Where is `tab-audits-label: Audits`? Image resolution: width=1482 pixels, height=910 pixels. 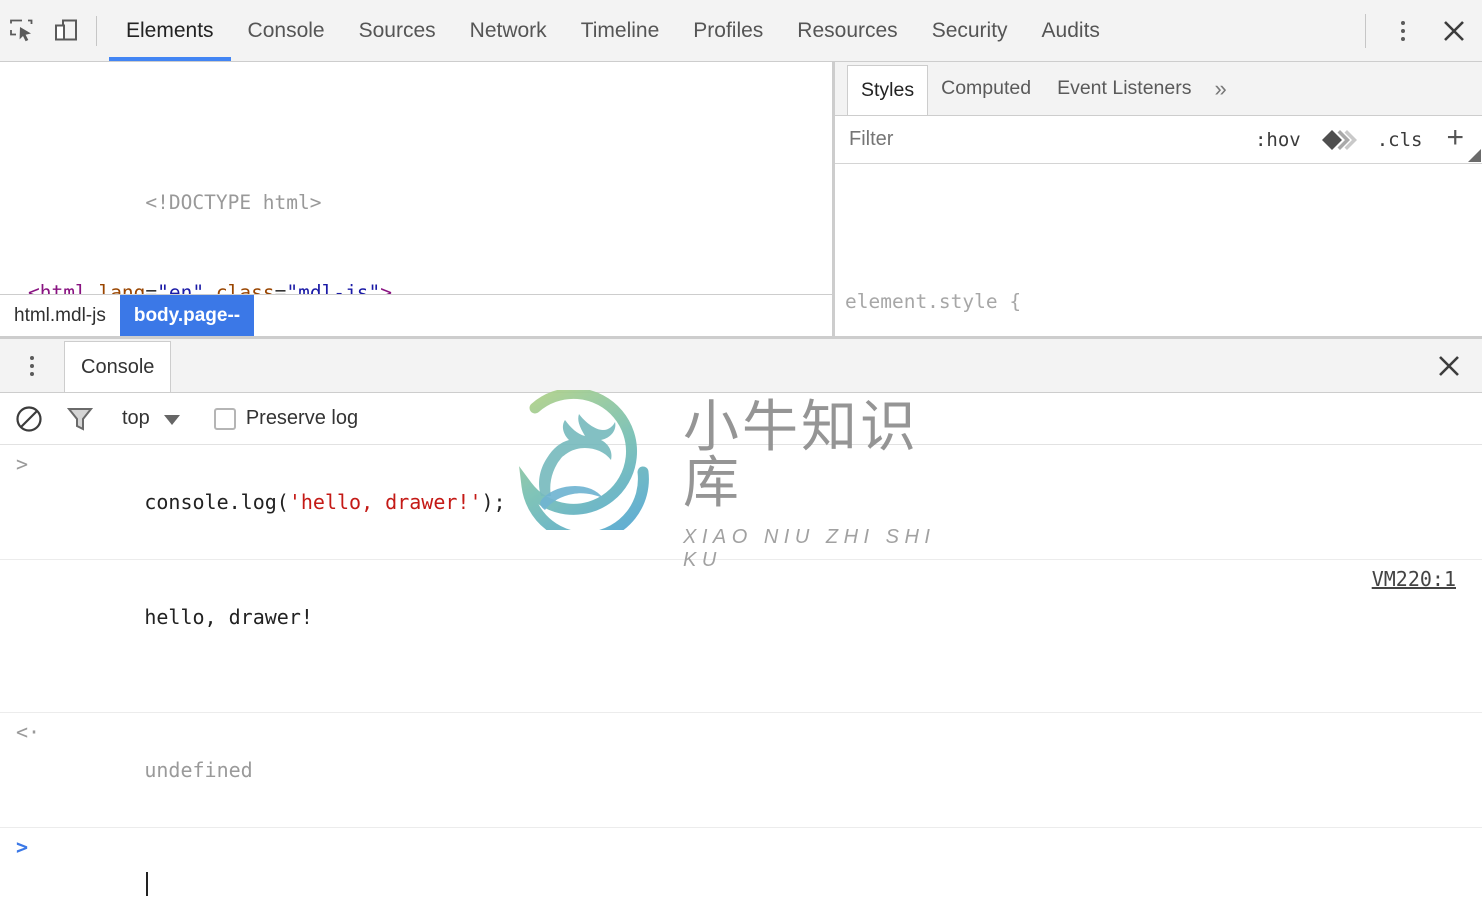
tab-audits-label: Audits is located at coordinates (1070, 30).